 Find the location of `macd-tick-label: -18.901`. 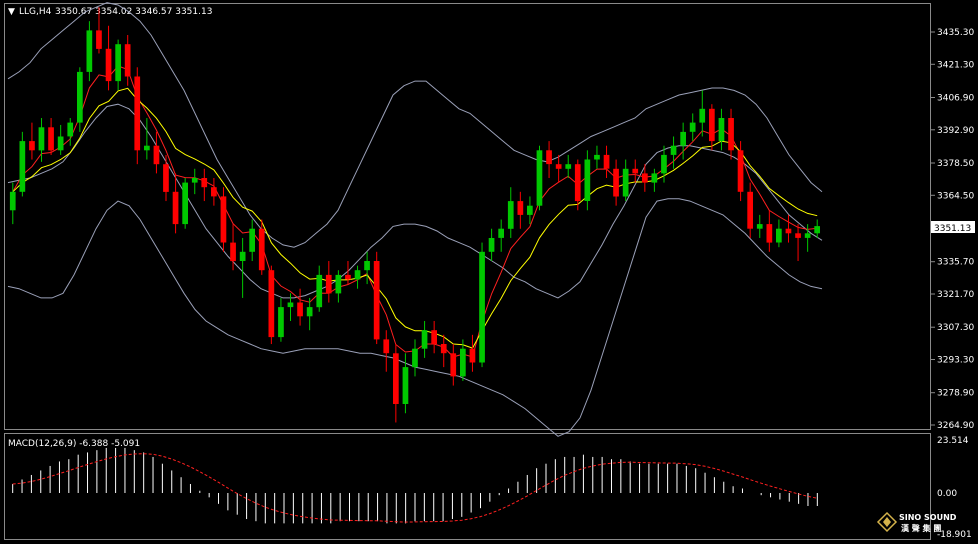

macd-tick-label: -18.901 is located at coordinates (954, 535).